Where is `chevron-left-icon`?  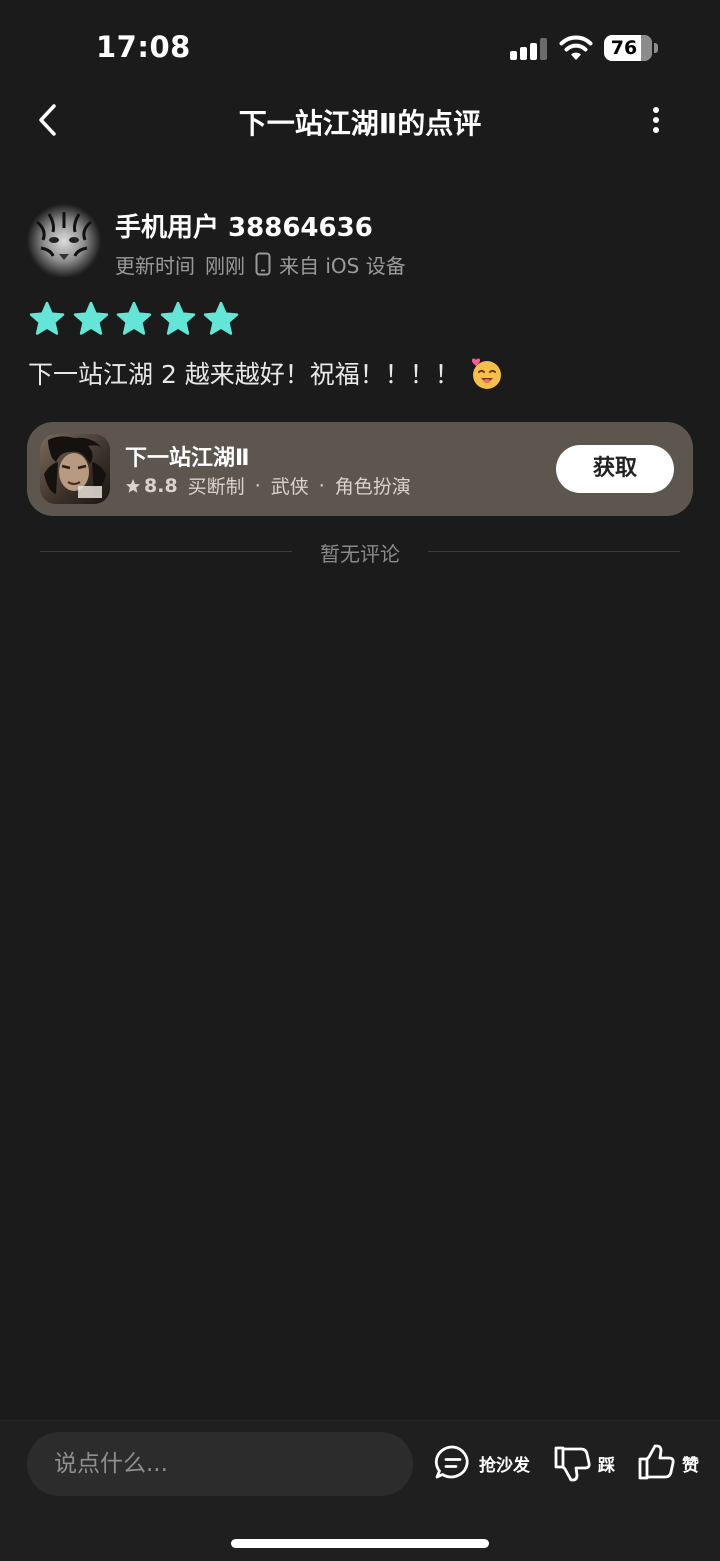 chevron-left-icon is located at coordinates (50, 120).